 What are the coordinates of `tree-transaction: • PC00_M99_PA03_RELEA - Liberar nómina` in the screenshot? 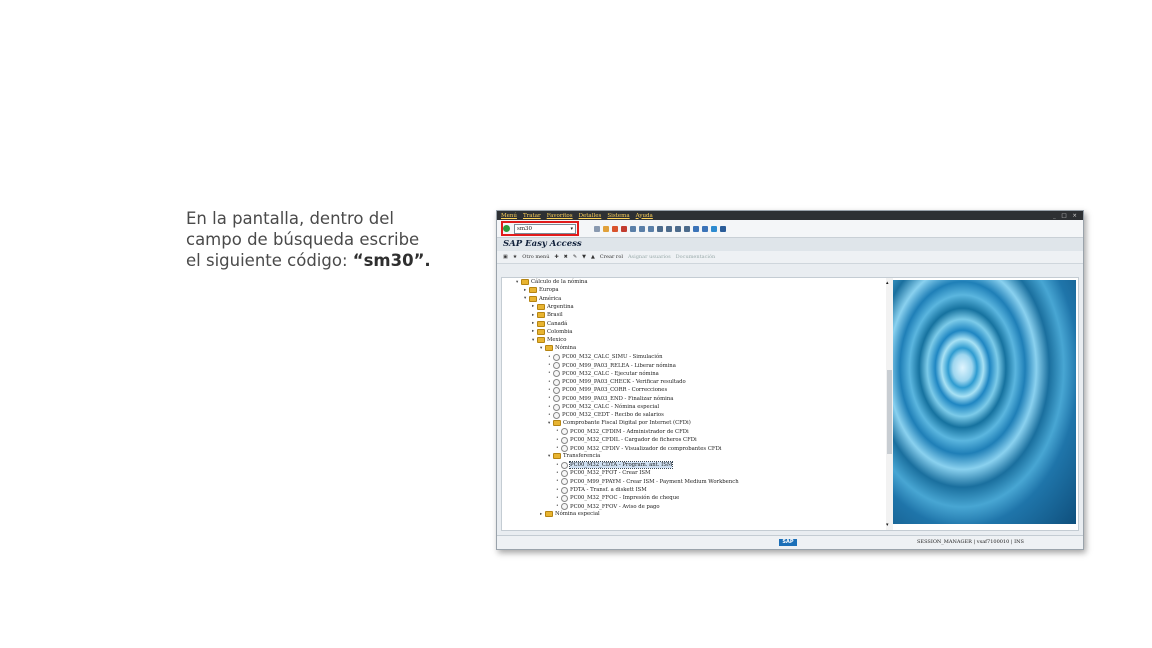 It's located at (612, 365).